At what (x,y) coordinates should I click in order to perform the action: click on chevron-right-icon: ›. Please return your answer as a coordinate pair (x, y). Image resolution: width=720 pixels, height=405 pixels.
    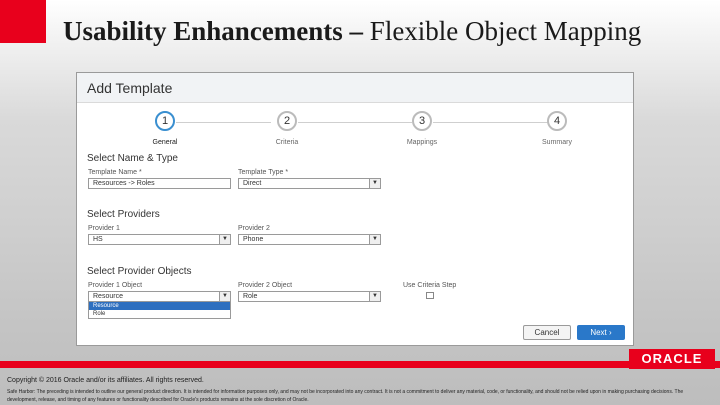
    Looking at the image, I should click on (610, 332).